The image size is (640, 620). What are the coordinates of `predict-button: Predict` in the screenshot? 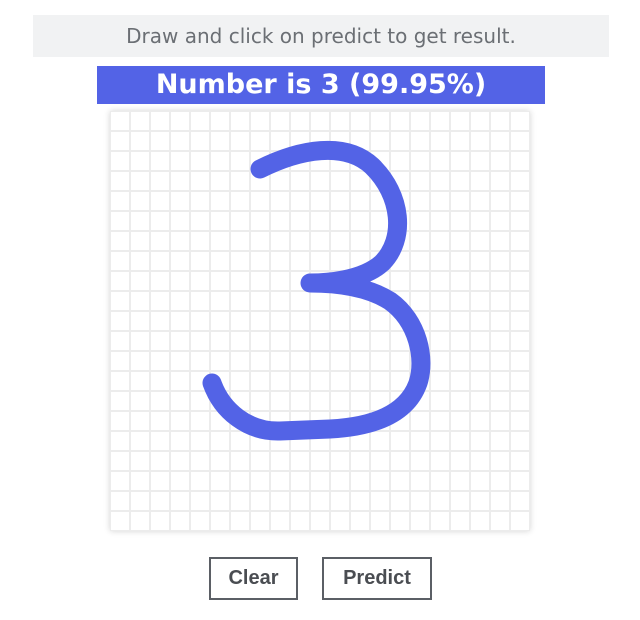 It's located at (377, 578).